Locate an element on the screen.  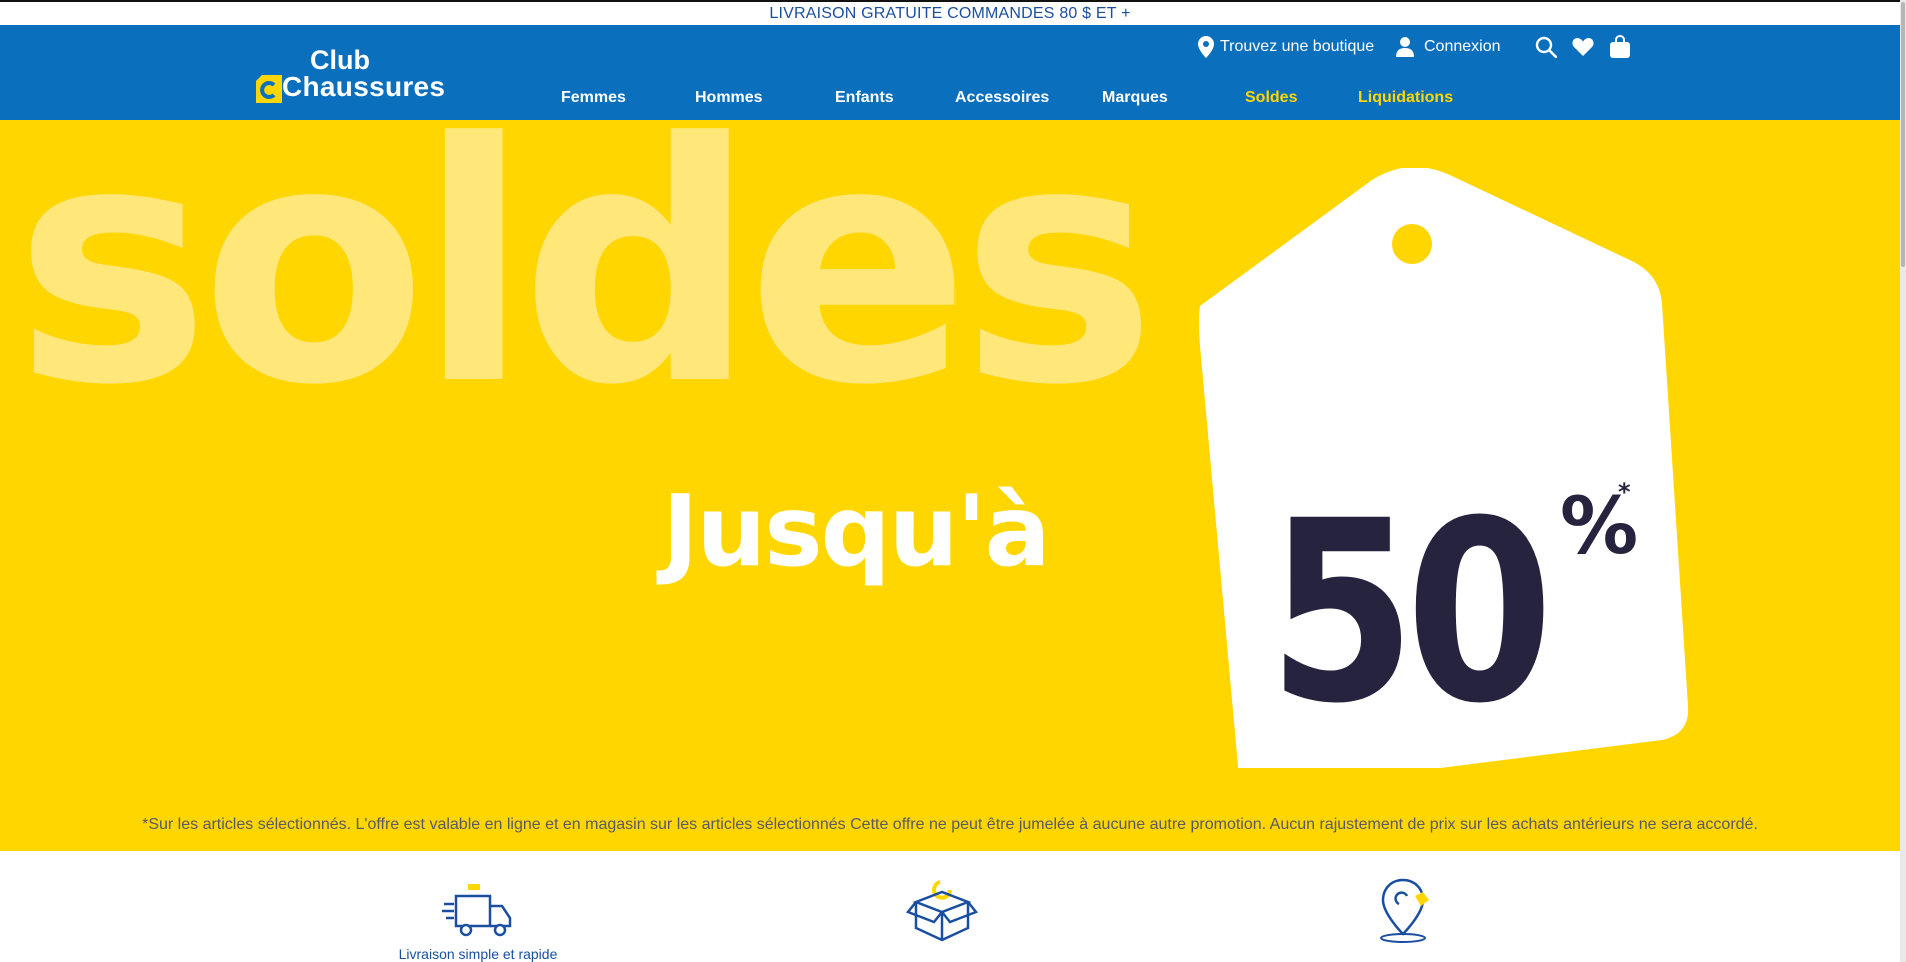
store-location-icon is located at coordinates (1404, 910).